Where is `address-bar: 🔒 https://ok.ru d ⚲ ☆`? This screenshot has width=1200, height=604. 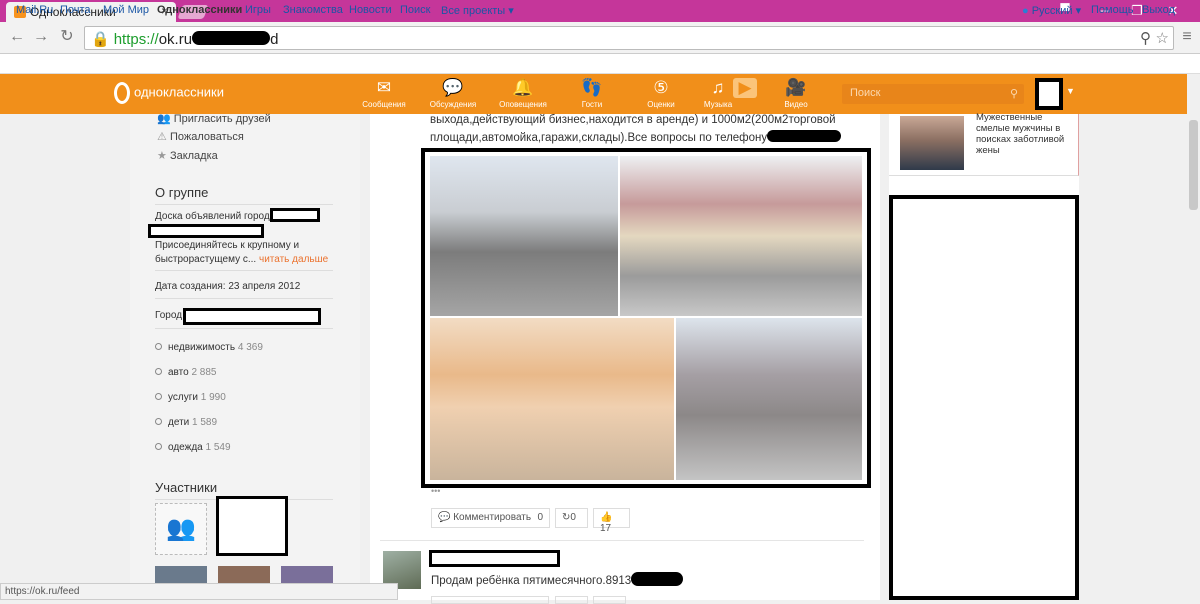 address-bar: 🔒 https://ok.ru d ⚲ ☆ is located at coordinates (629, 38).